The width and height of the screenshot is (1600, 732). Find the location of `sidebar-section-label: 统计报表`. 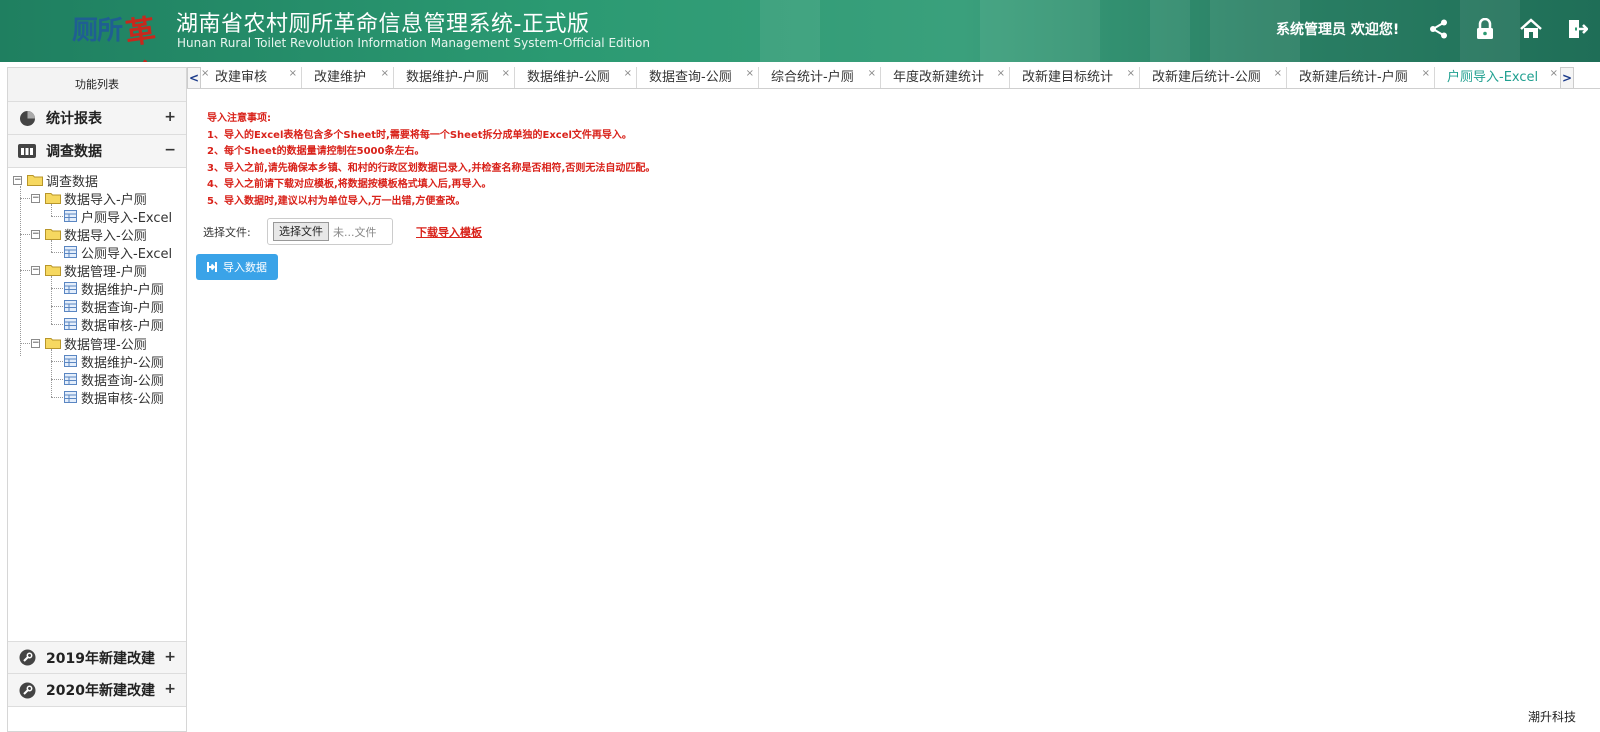

sidebar-section-label: 统计报表 is located at coordinates (74, 119).